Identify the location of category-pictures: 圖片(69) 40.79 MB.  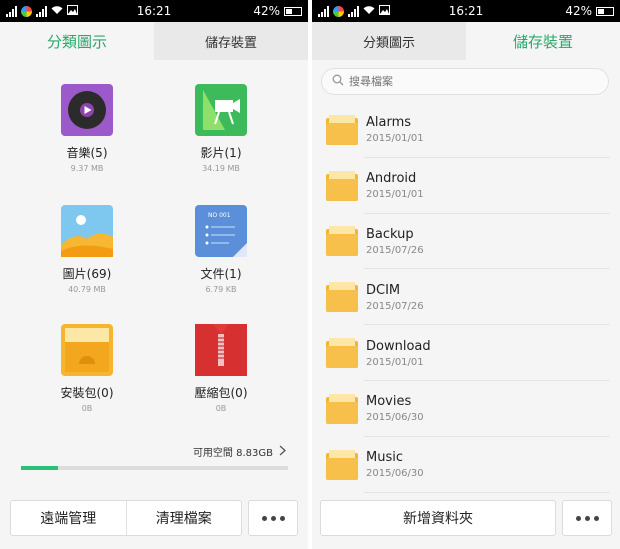
(87, 249).